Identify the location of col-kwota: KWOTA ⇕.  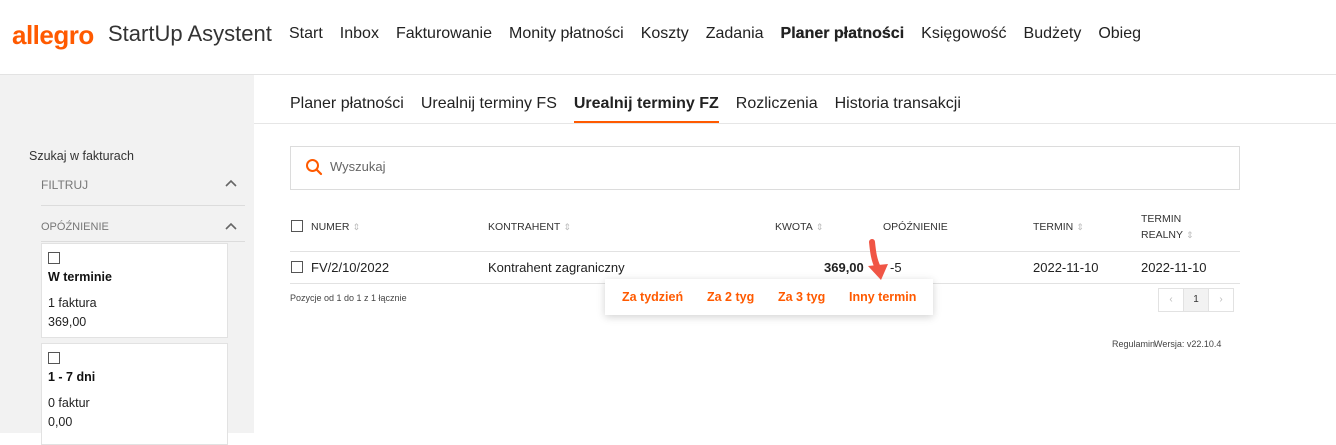
(799, 227).